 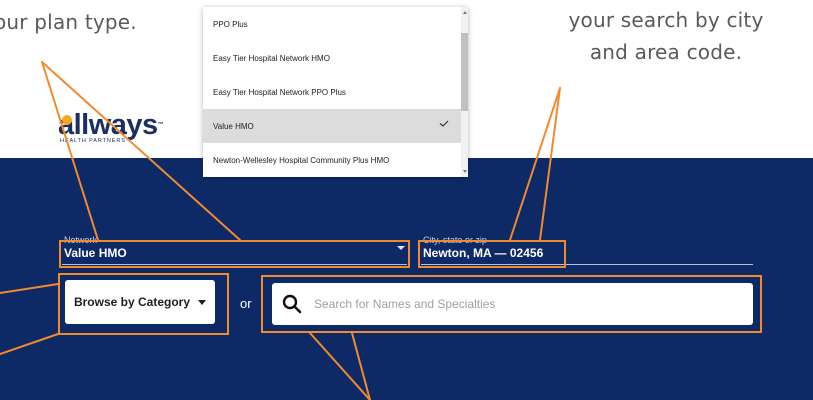 I want to click on search-box, so click(x=512, y=304).